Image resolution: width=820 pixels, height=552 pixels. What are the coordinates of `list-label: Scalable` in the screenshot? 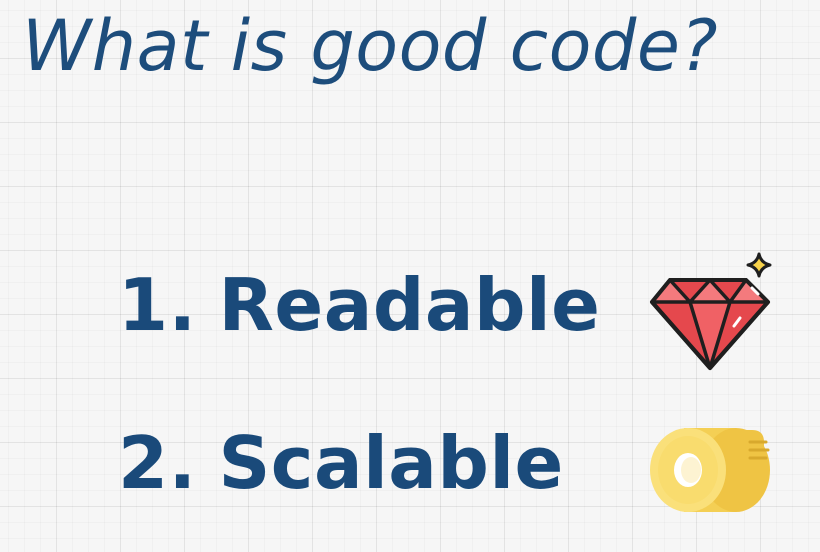 It's located at (391, 463).